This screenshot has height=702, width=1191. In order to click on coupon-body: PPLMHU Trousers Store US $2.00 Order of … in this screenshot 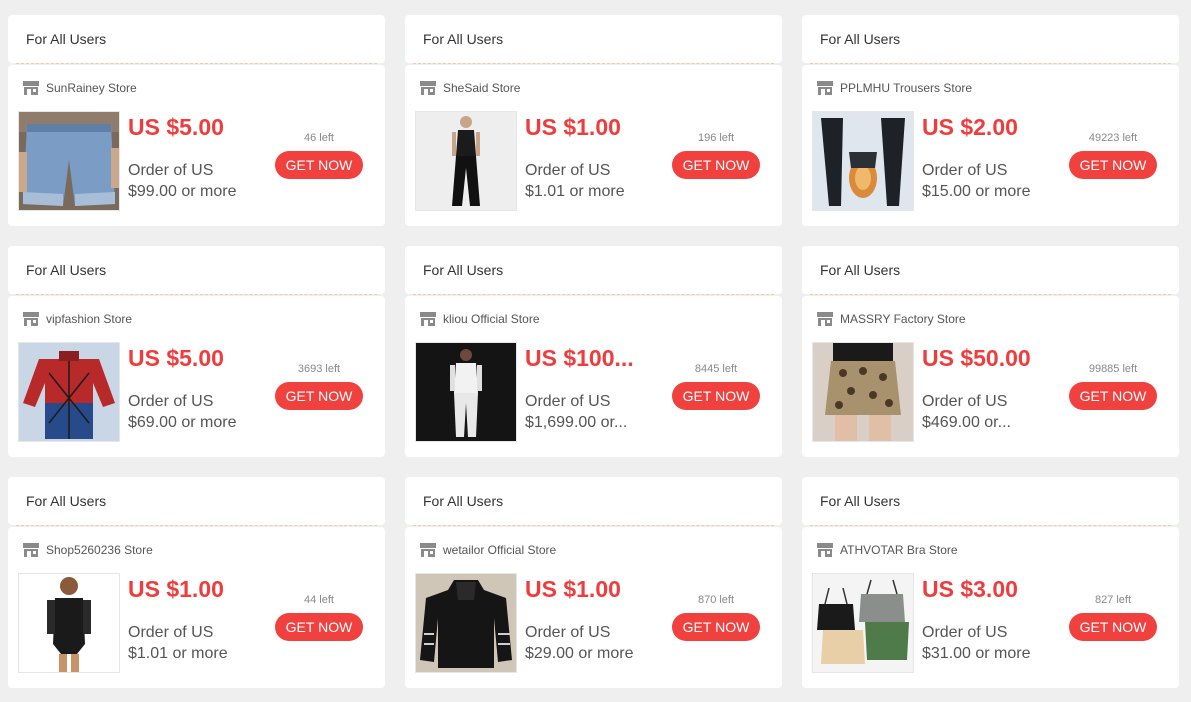, I will do `click(990, 145)`.